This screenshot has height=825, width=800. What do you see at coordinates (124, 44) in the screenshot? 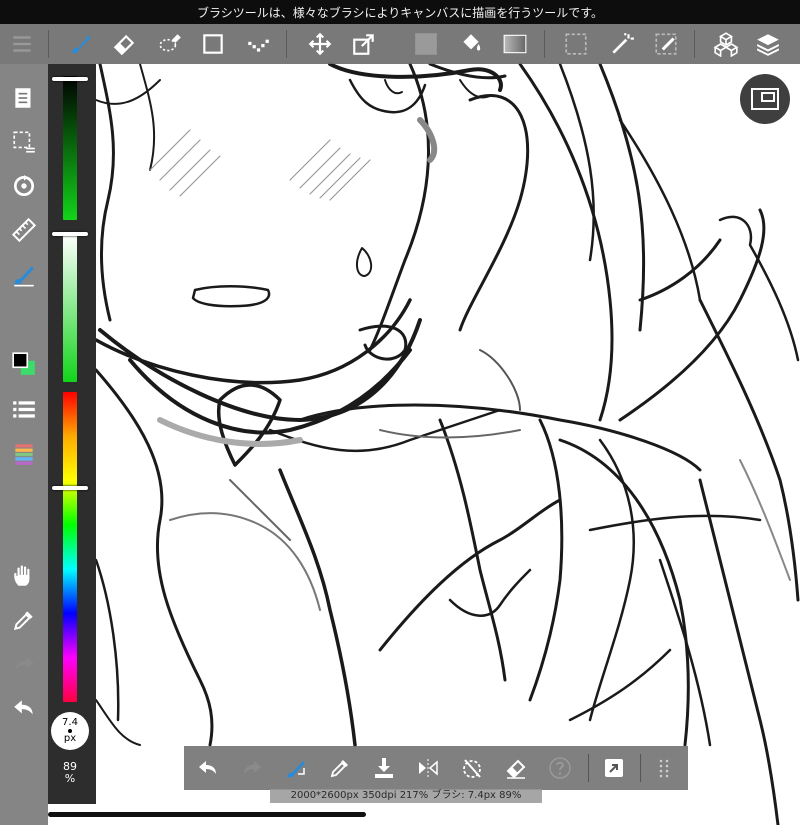
I see `eraser-tool-icon` at bounding box center [124, 44].